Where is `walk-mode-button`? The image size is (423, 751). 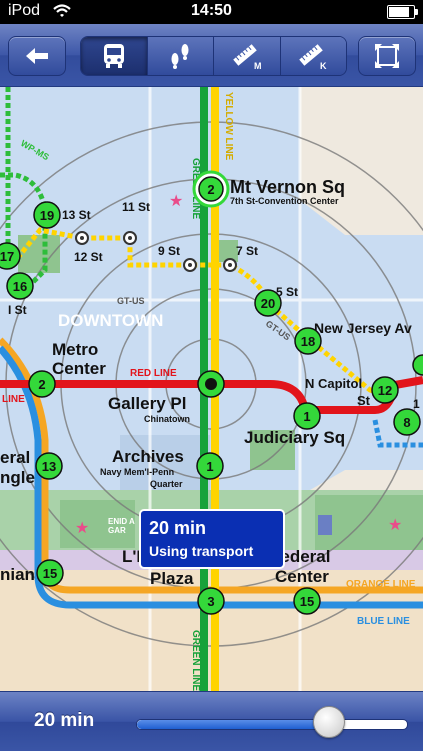 walk-mode-button is located at coordinates (179, 56).